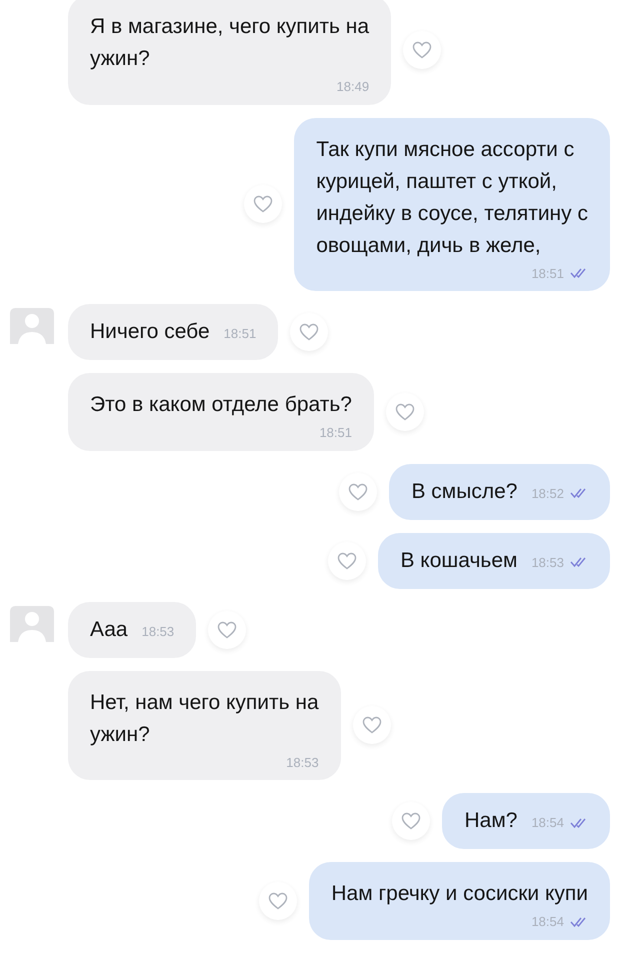 This screenshot has width=640, height=967. Describe the element at coordinates (150, 332) in the screenshot. I see `message-text: Ничего себе` at that location.